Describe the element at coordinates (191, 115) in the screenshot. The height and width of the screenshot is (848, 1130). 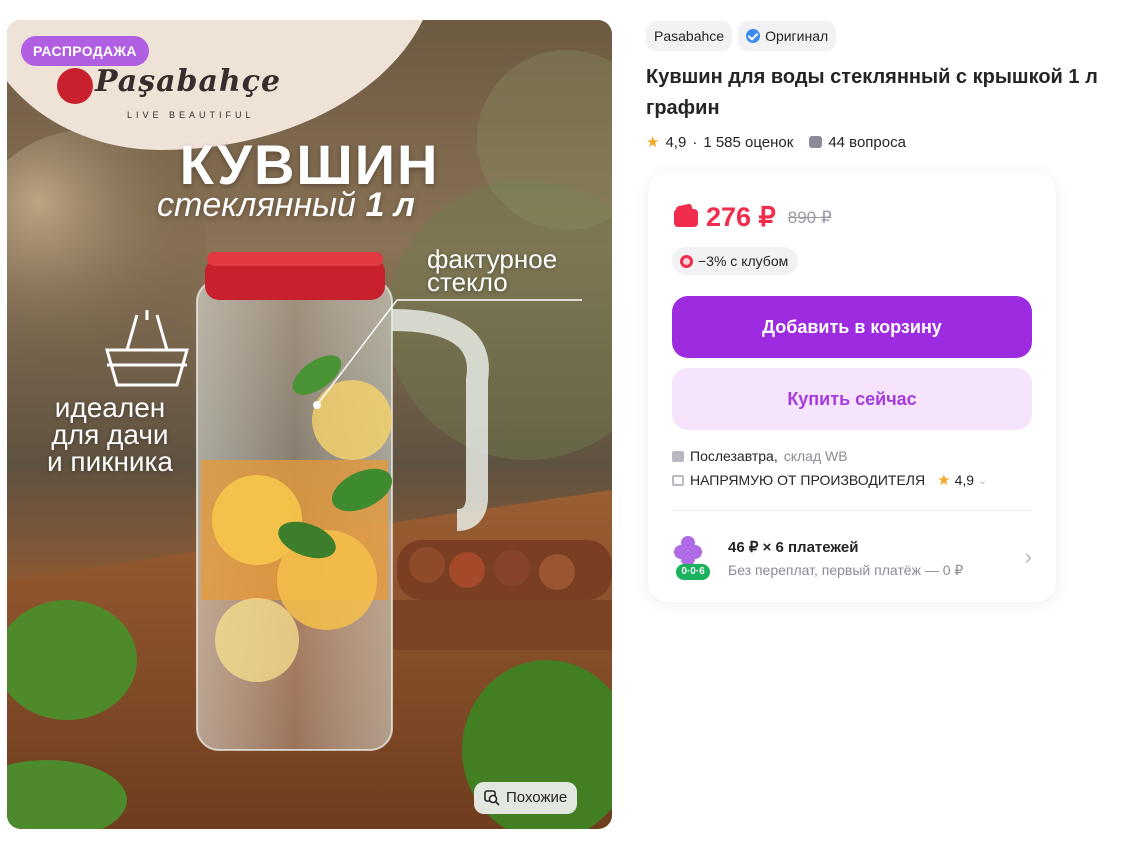
I see `brand-tagline: LIVE BEAUTIFUL` at that location.